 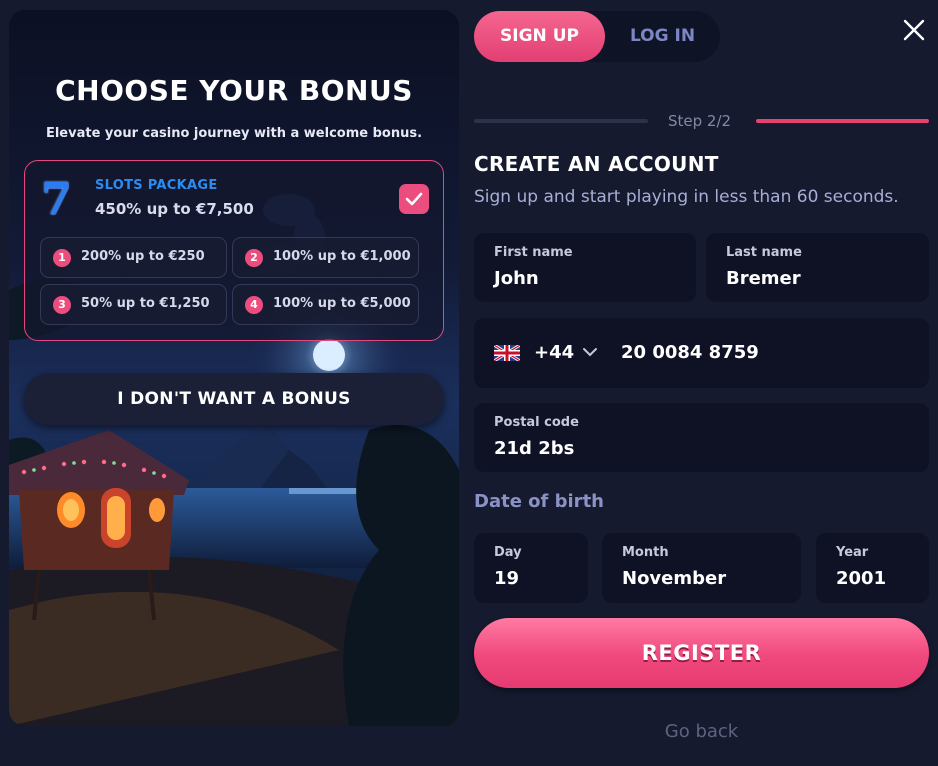 What do you see at coordinates (234, 399) in the screenshot?
I see `no-bonus-button: I DON'T WANT A BONUS` at bounding box center [234, 399].